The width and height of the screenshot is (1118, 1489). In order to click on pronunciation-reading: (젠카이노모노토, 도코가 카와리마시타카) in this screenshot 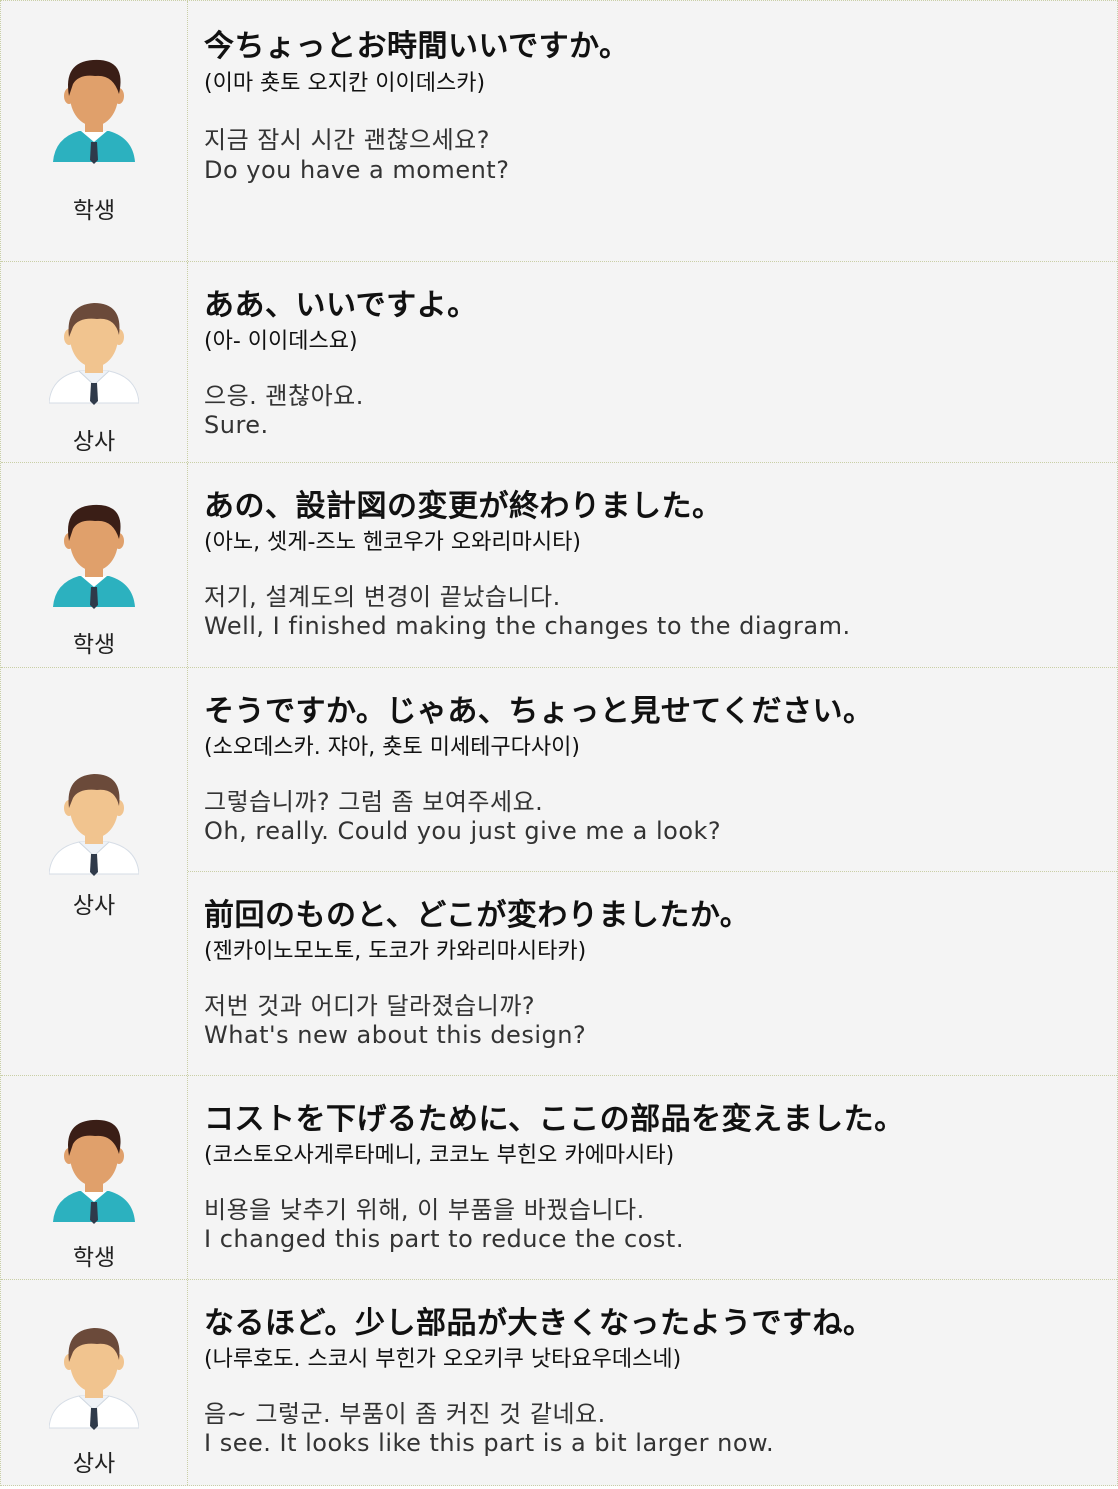, I will do `click(395, 951)`.